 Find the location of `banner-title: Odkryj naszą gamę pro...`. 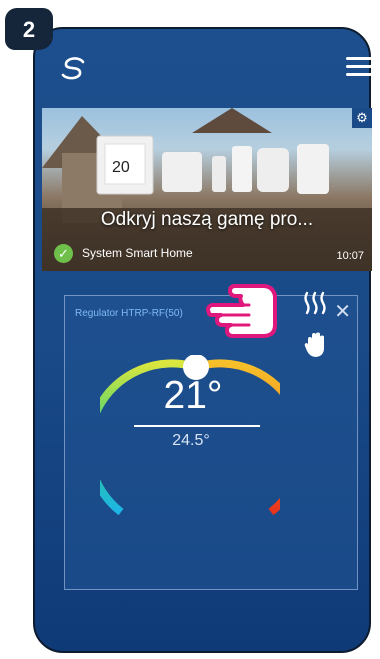

banner-title: Odkryj naszą gamę pro... is located at coordinates (207, 219).